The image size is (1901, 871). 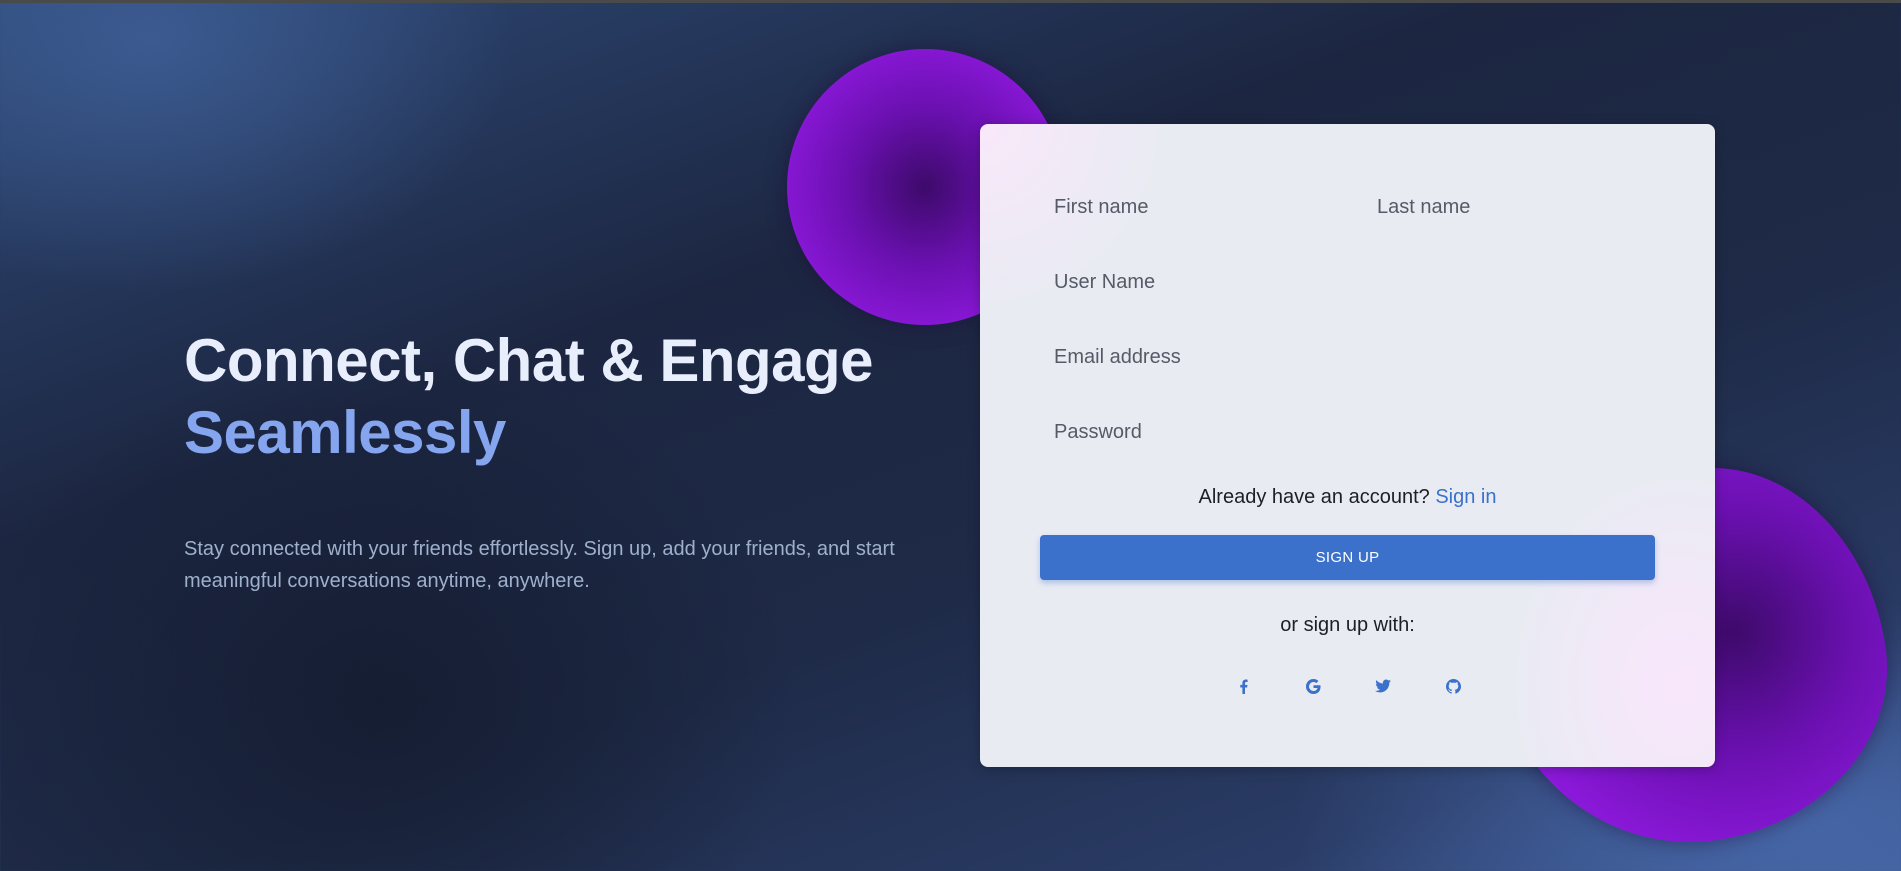 What do you see at coordinates (345, 432) in the screenshot?
I see `hero-title-accent: Seamlessly` at bounding box center [345, 432].